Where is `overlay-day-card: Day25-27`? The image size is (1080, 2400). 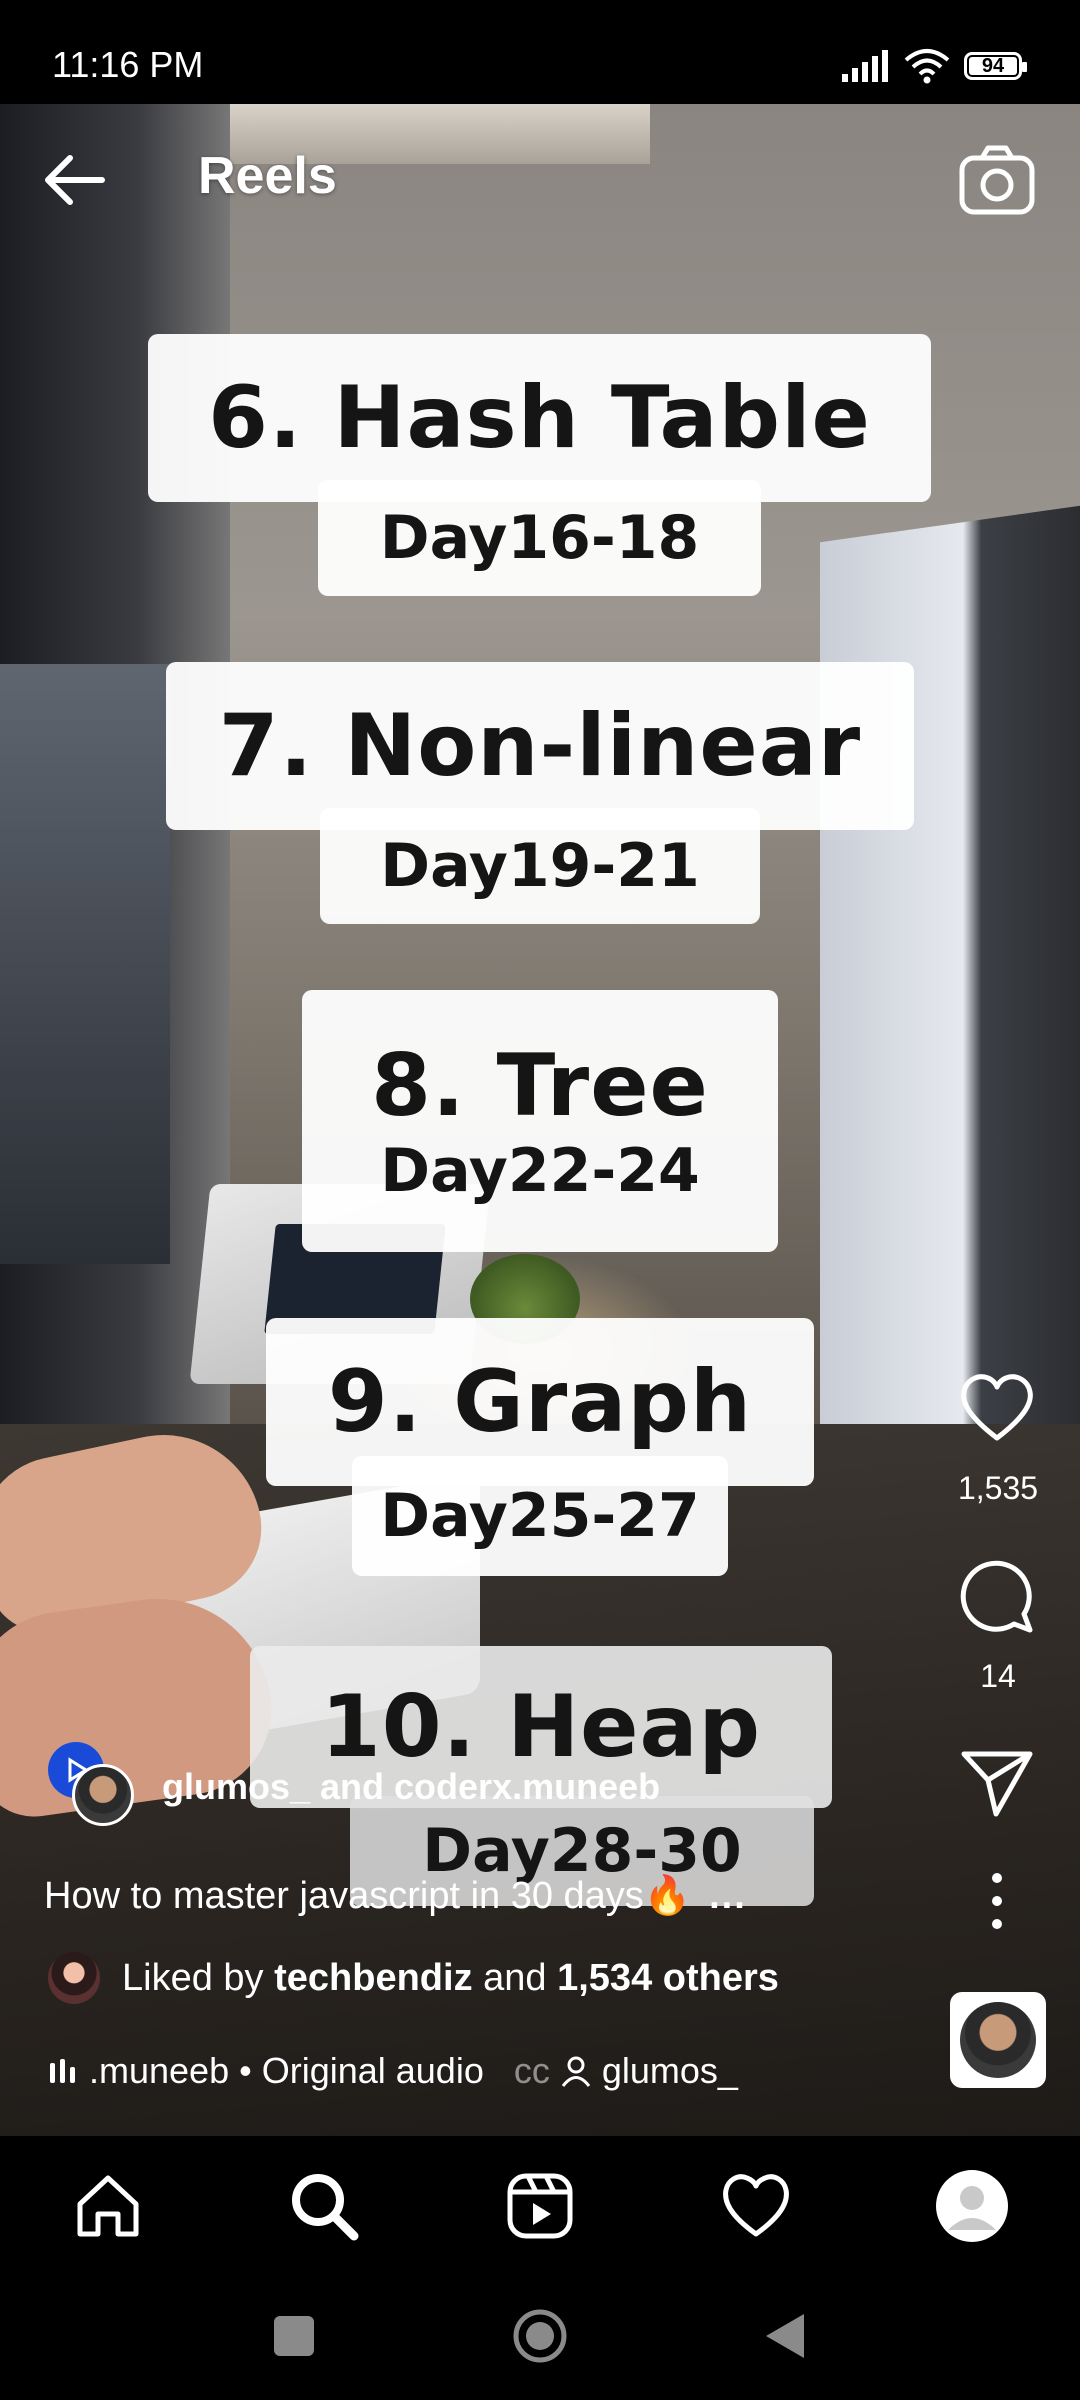 overlay-day-card: Day25-27 is located at coordinates (540, 1516).